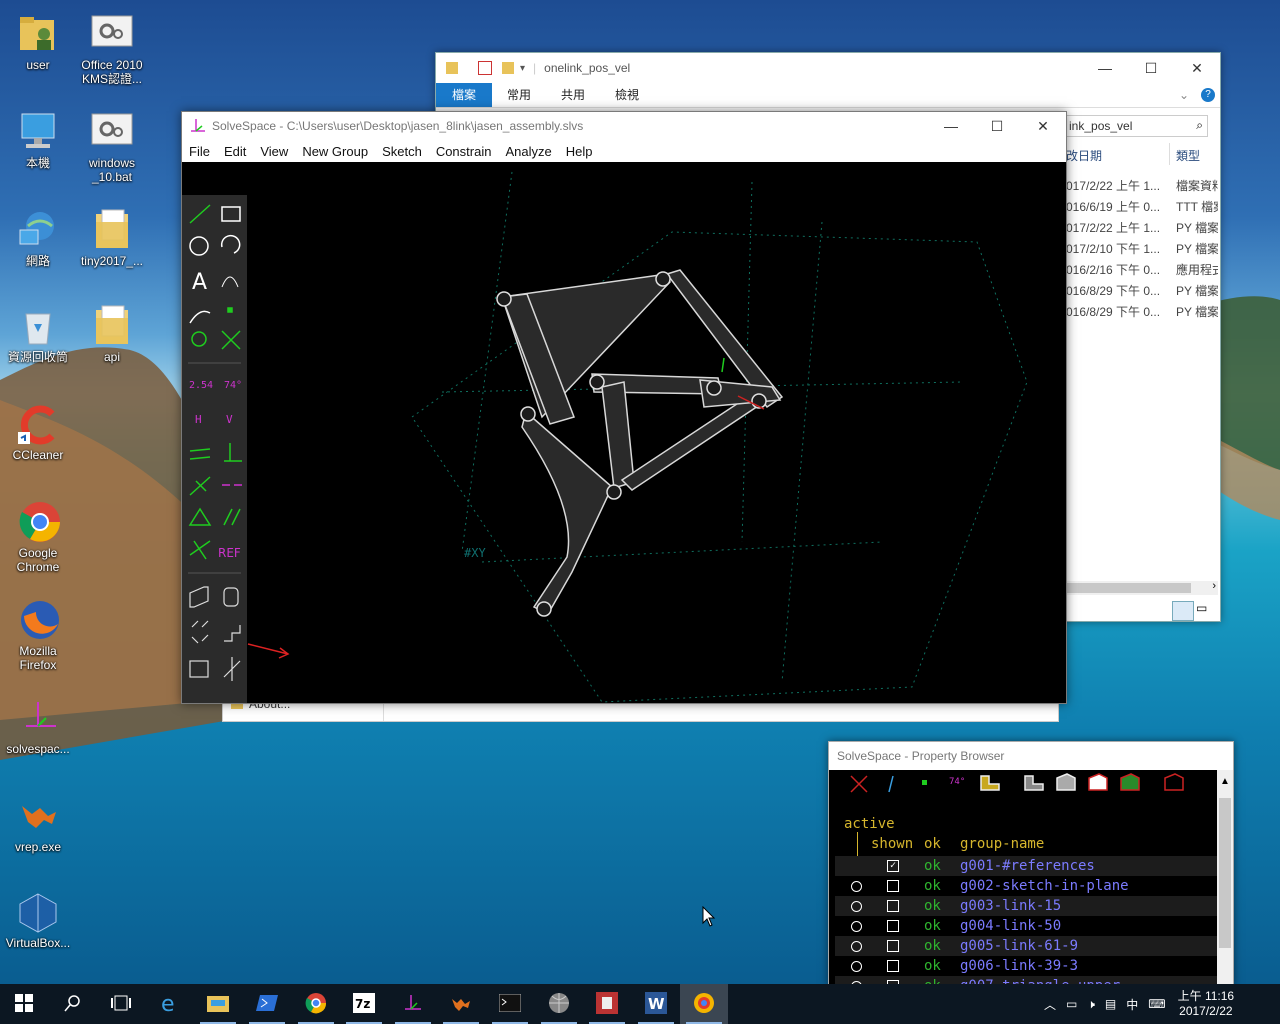  Describe the element at coordinates (1156, 1004) in the screenshot. I see `keyboard-icon: ⌨` at that location.